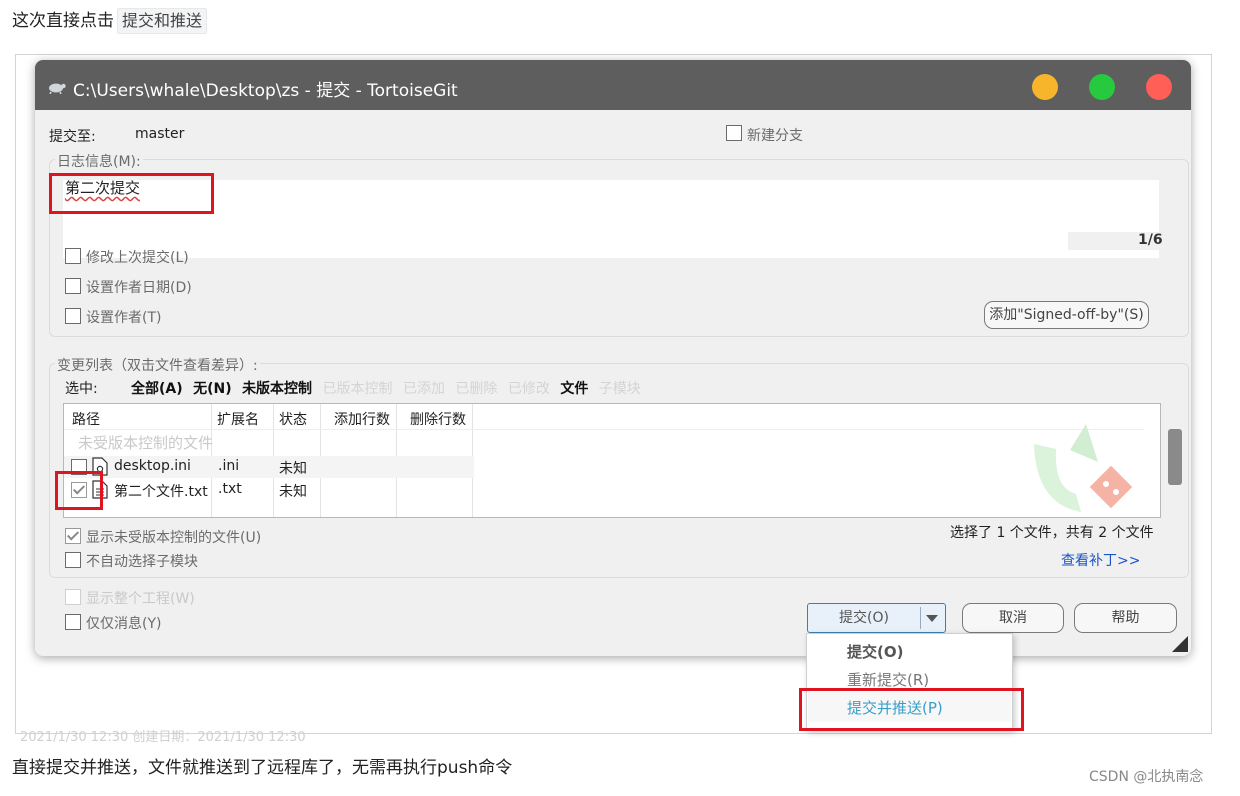  What do you see at coordinates (1066, 315) in the screenshot?
I see `signed-off-button: 添加"Signed-off-by"(S)` at bounding box center [1066, 315].